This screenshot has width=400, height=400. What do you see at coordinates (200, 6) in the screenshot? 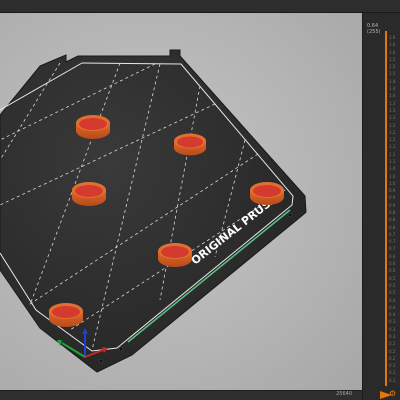
I see `top-toolbar` at bounding box center [200, 6].